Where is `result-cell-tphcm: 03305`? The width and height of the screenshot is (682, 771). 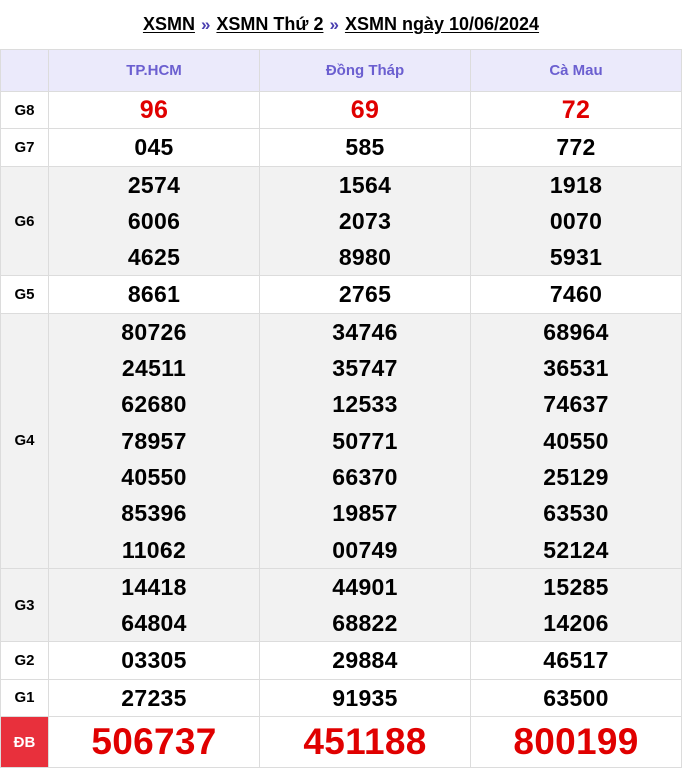
result-cell-tphcm: 03305 is located at coordinates (154, 660).